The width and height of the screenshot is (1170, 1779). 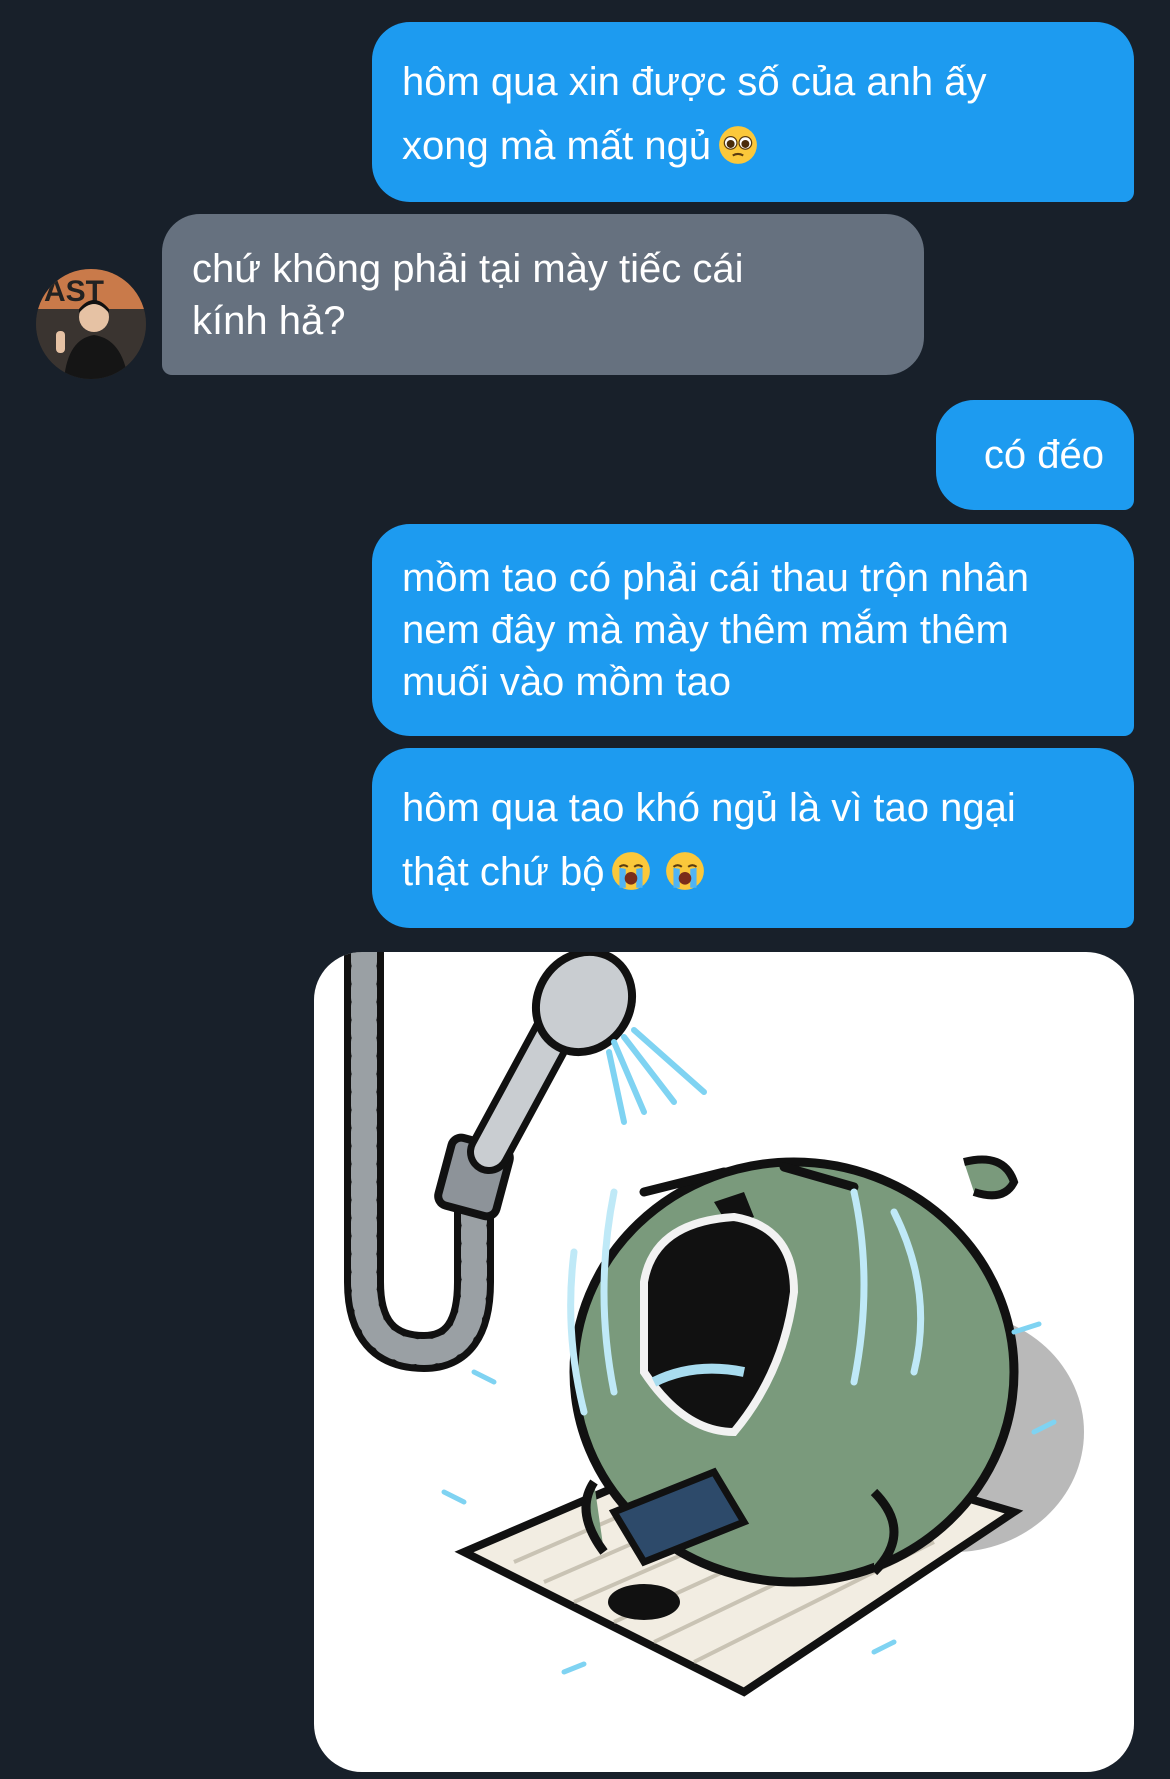 I want to click on message-text: thật chứ bộ, so click(x=753, y=872).